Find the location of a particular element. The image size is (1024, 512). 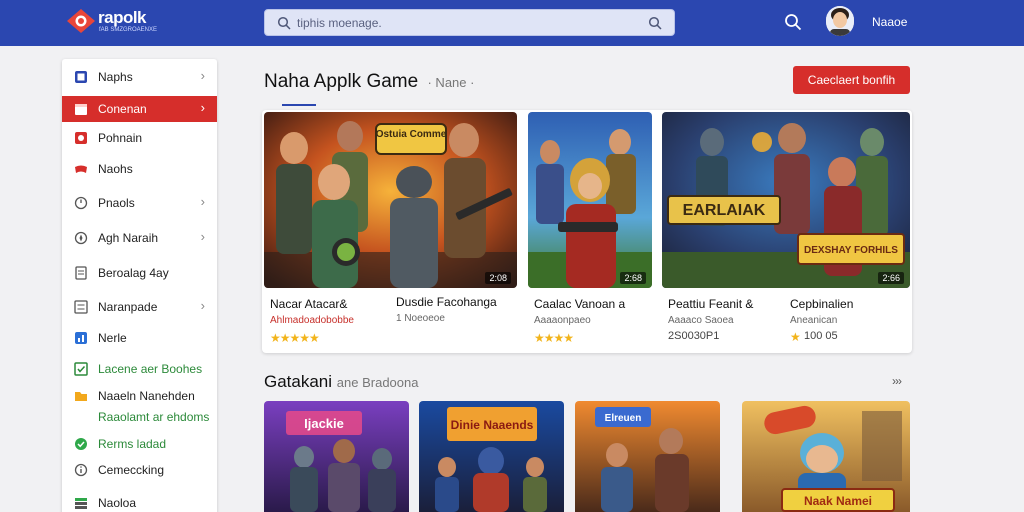

primary-action-button: Caeclaert bonfih is located at coordinates (851, 80).